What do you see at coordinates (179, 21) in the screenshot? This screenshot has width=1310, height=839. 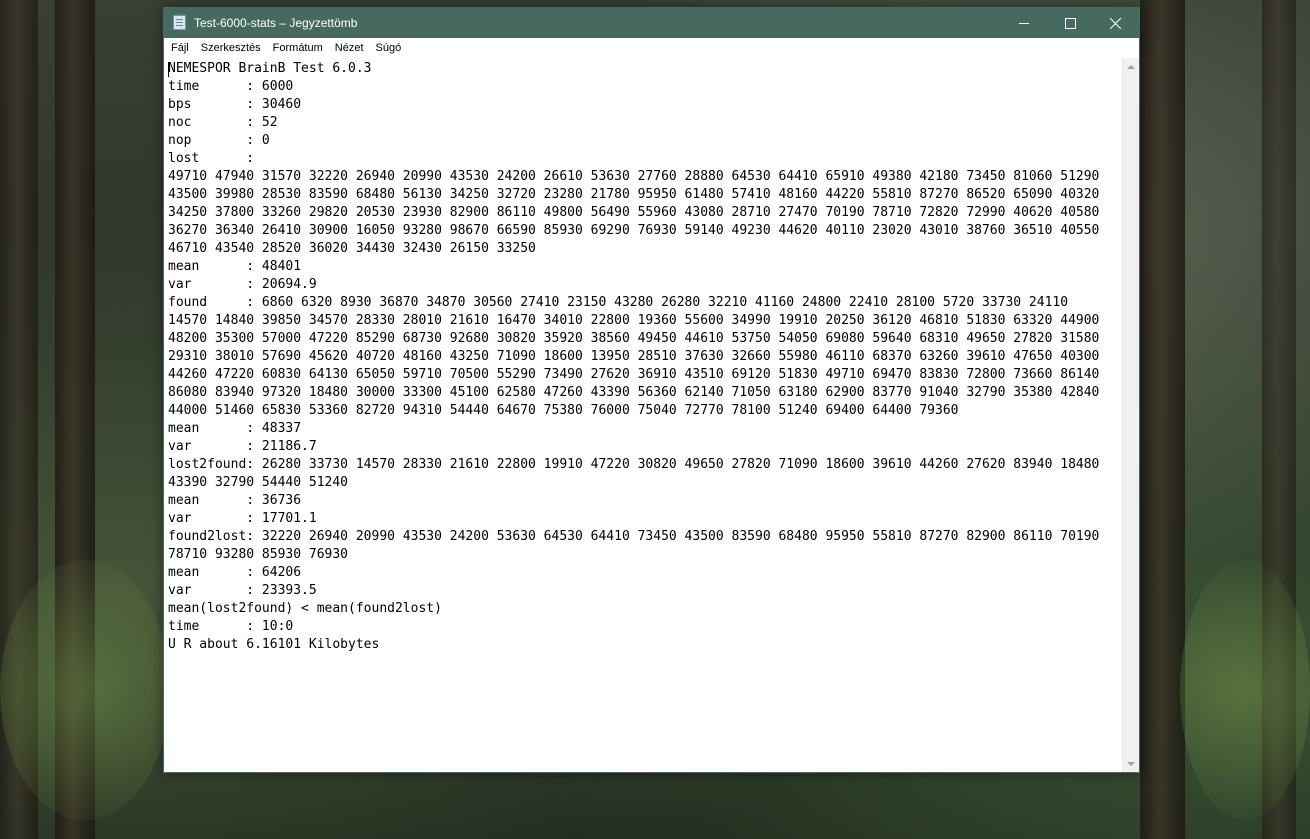 I see `notepad-icon` at bounding box center [179, 21].